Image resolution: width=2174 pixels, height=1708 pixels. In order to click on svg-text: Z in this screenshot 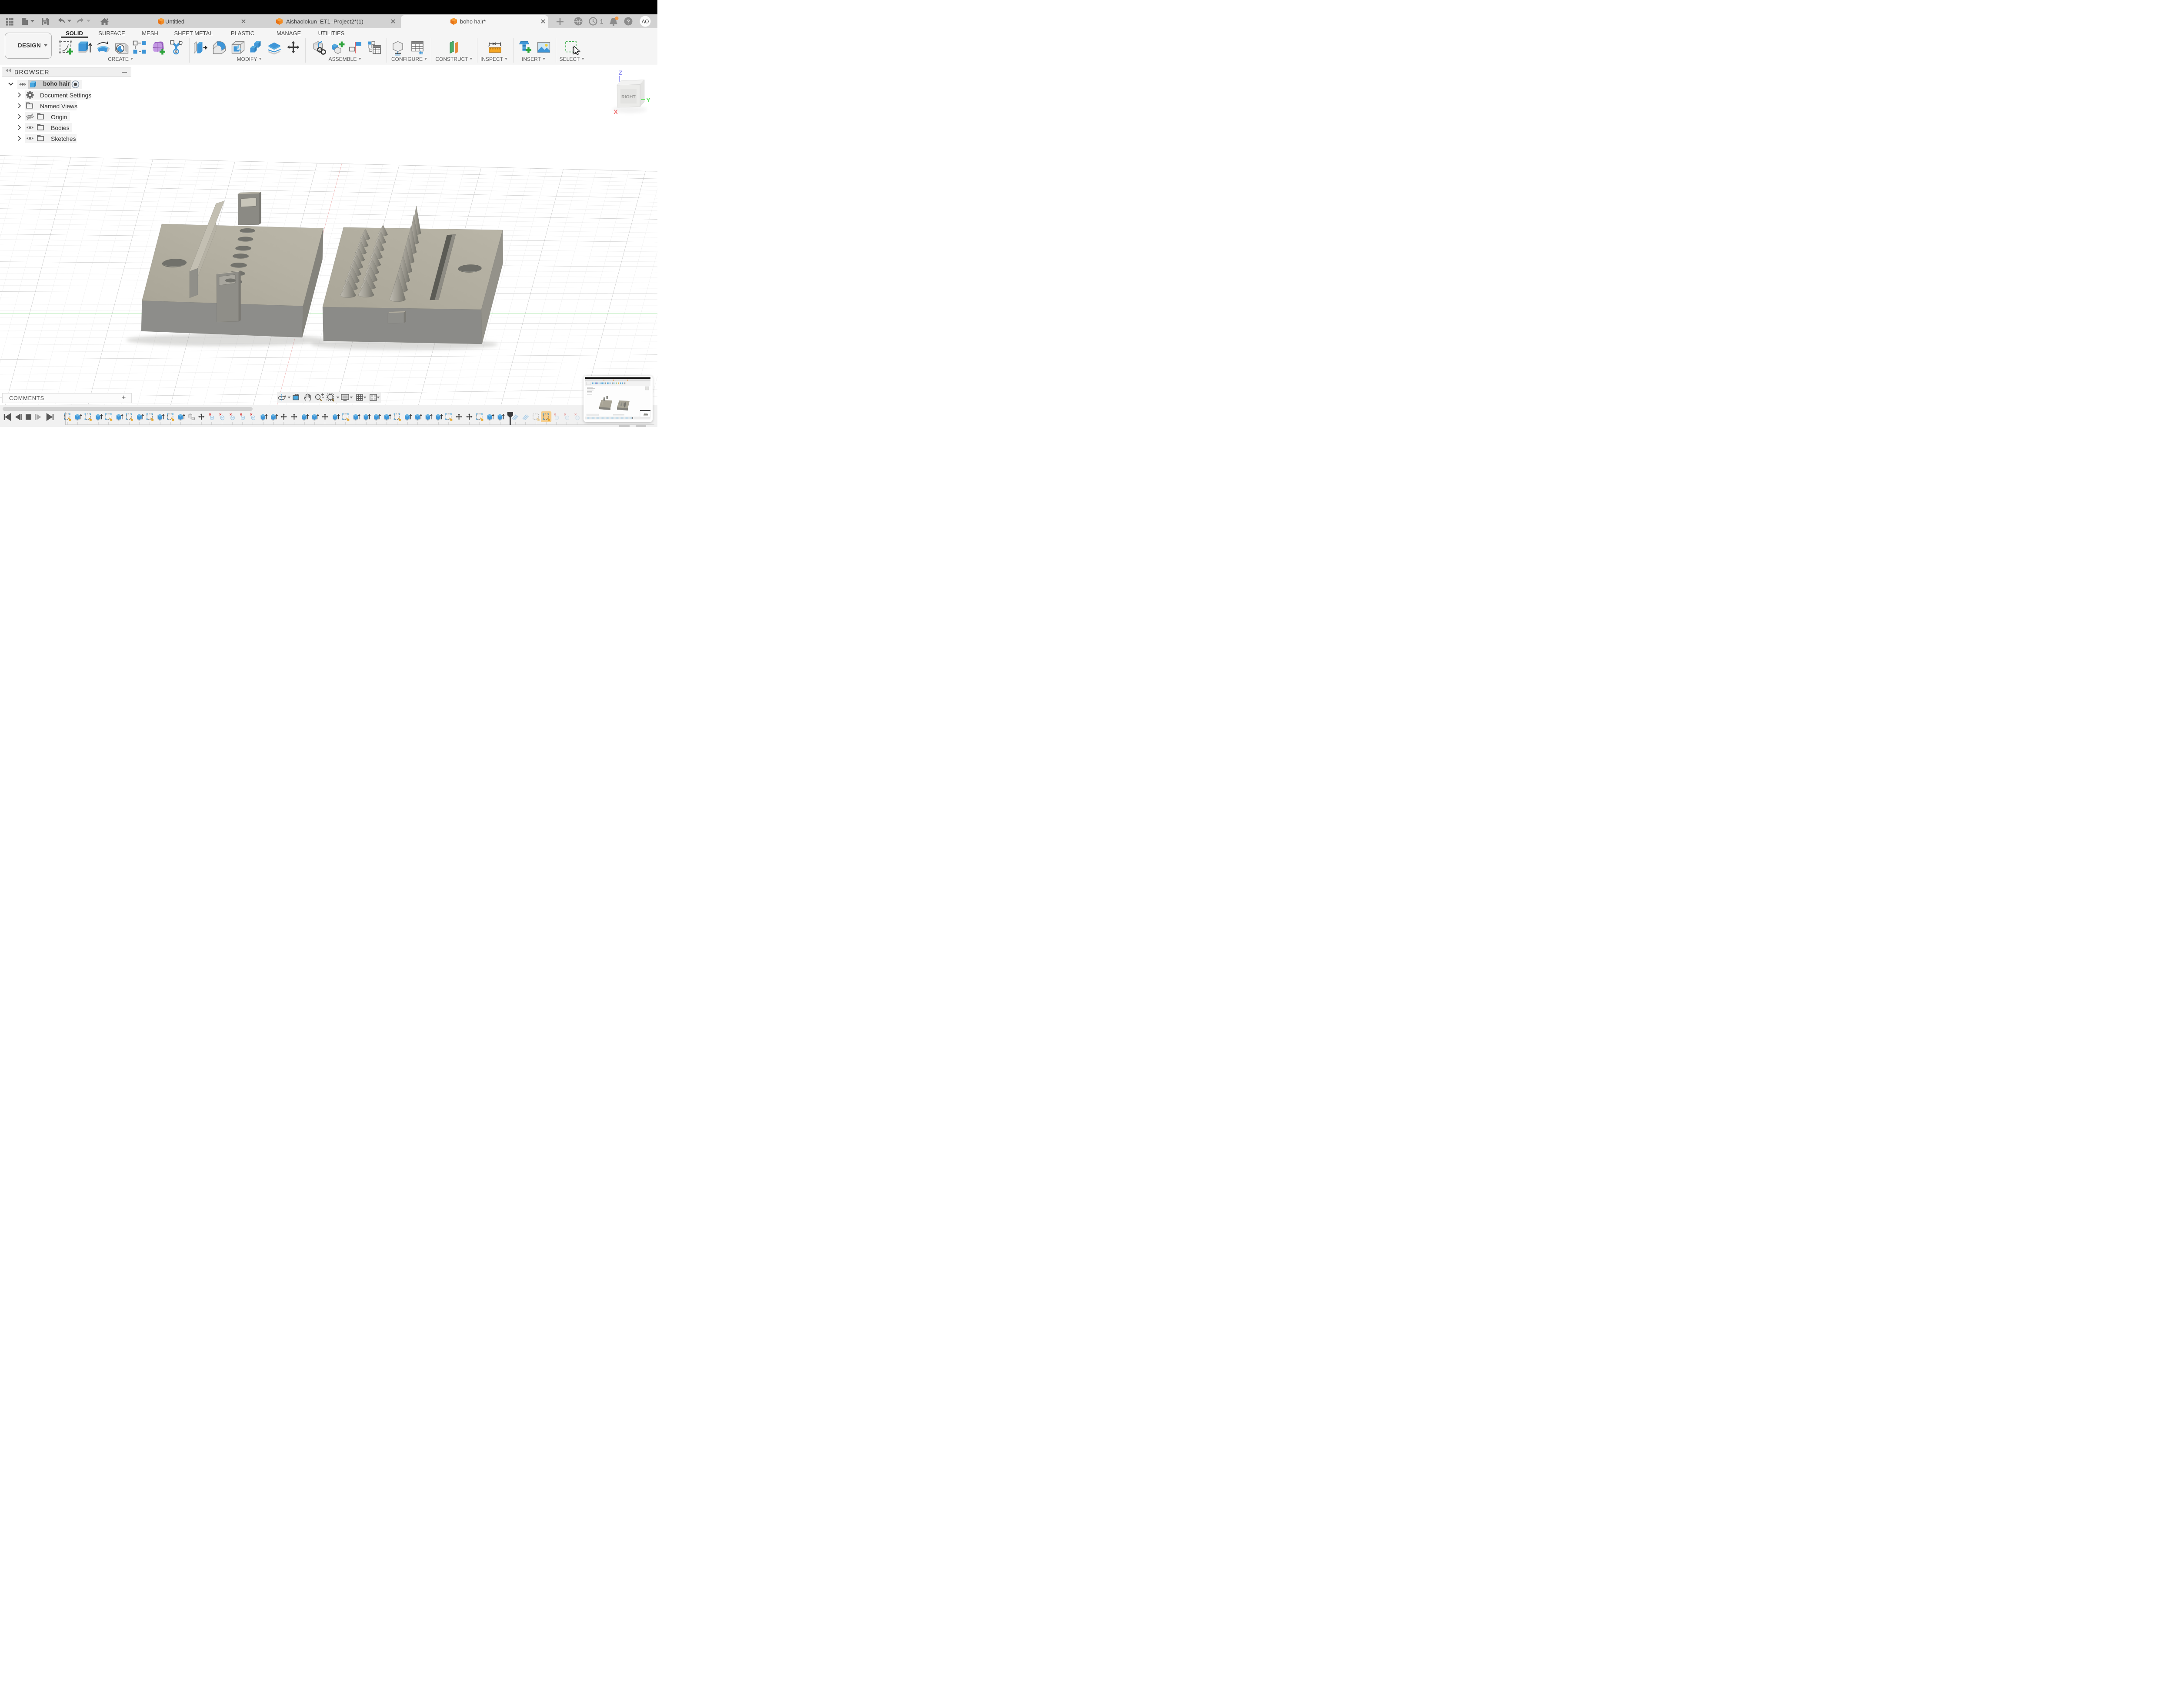, I will do `click(621, 72)`.